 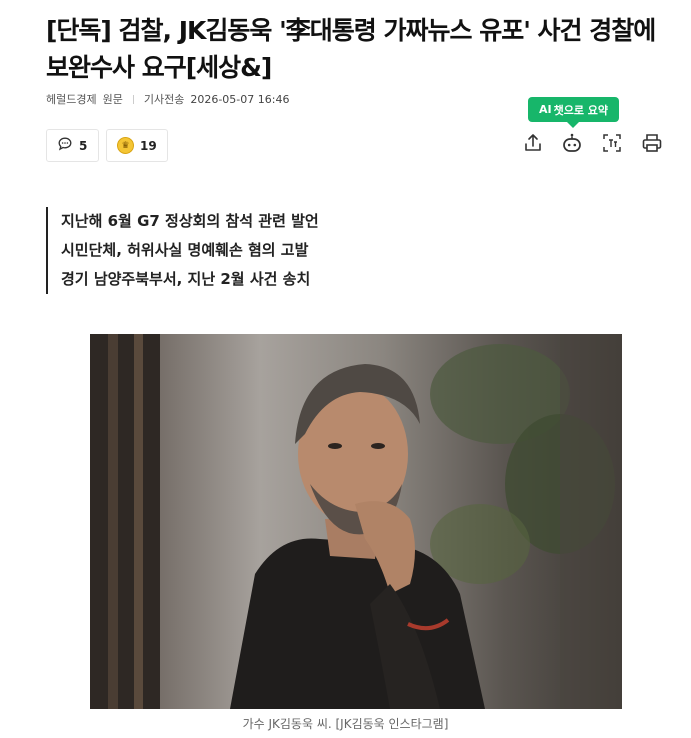 What do you see at coordinates (65, 145) in the screenshot?
I see `comment-icon` at bounding box center [65, 145].